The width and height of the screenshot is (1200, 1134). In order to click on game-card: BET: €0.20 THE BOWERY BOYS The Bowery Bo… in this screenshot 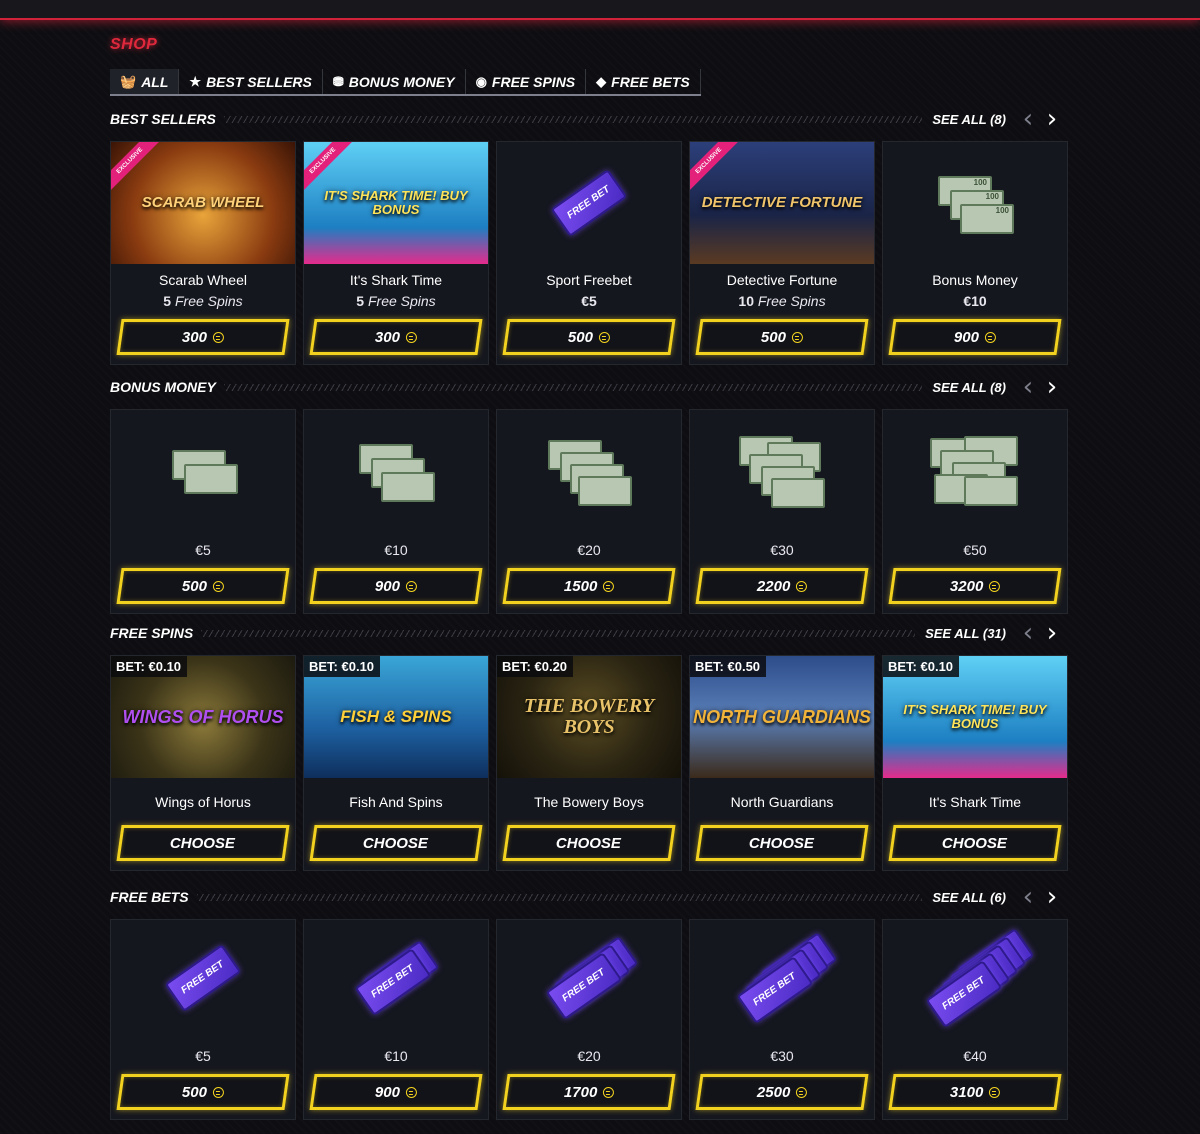, I will do `click(589, 763)`.